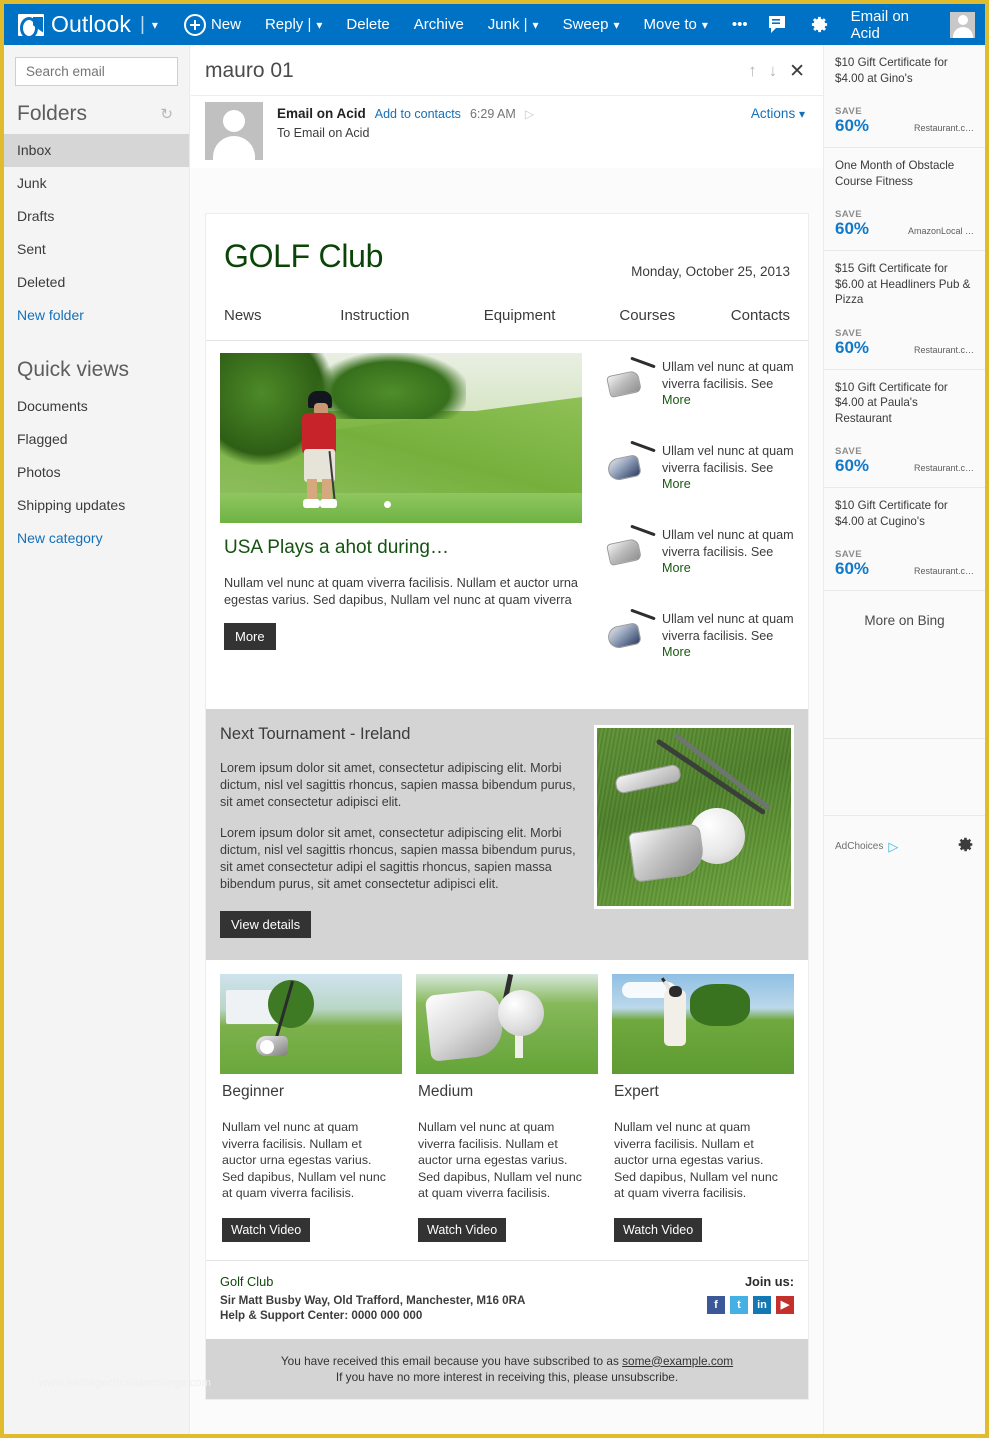 This screenshot has height=1438, width=989. What do you see at coordinates (752, 71) in the screenshot?
I see `previous-message-icon: ↑` at bounding box center [752, 71].